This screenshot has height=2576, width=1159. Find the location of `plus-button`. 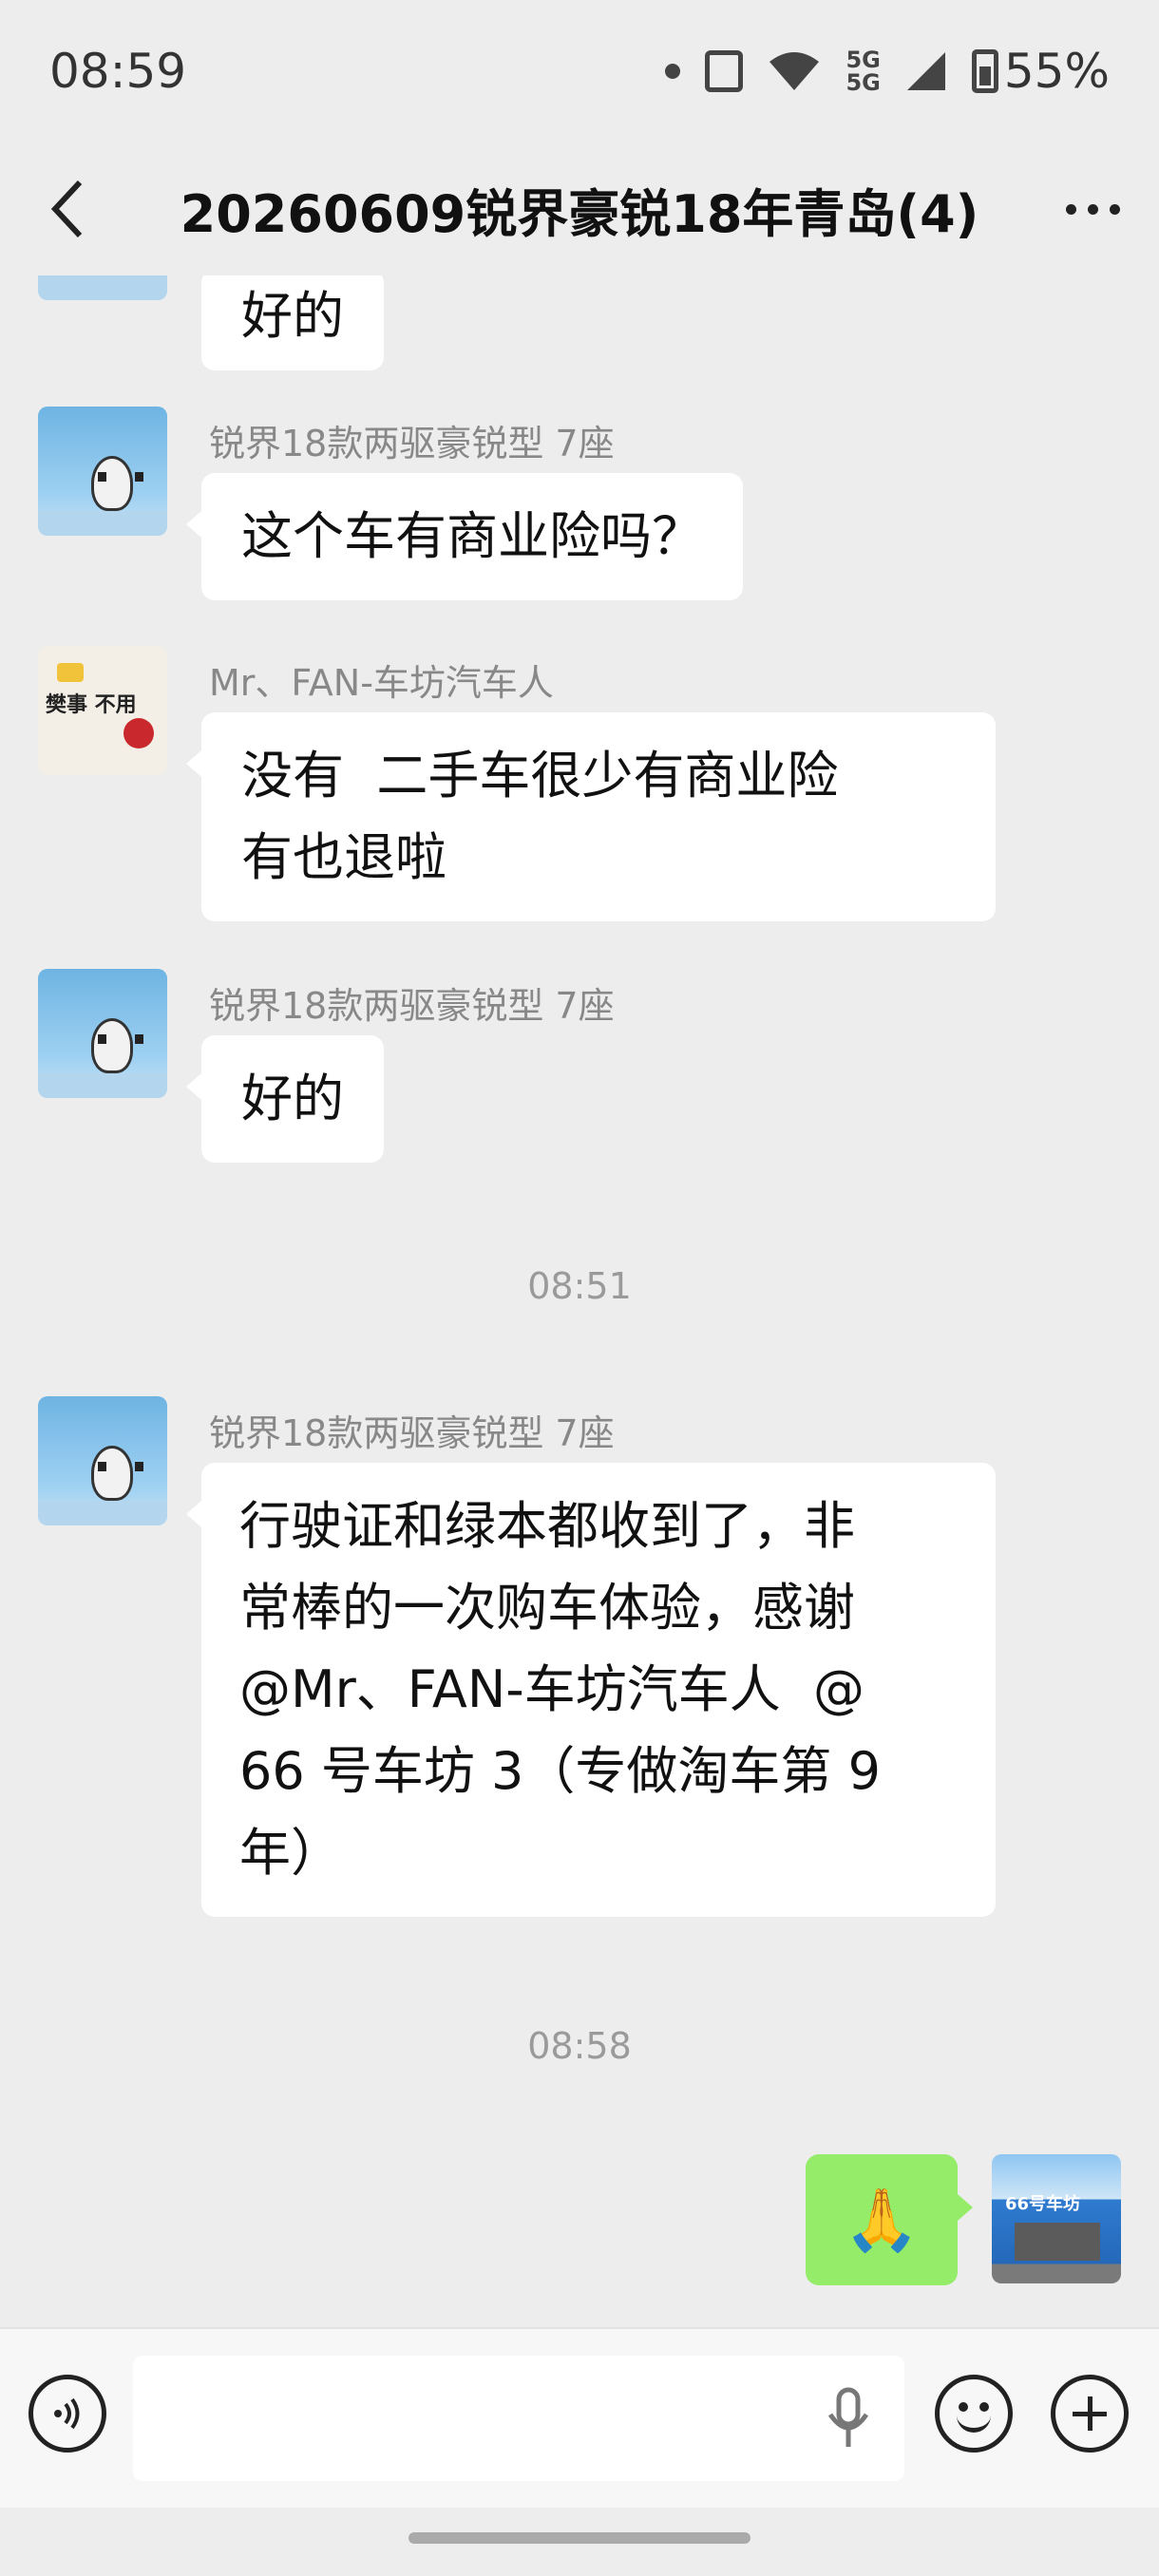

plus-button is located at coordinates (1090, 2414).